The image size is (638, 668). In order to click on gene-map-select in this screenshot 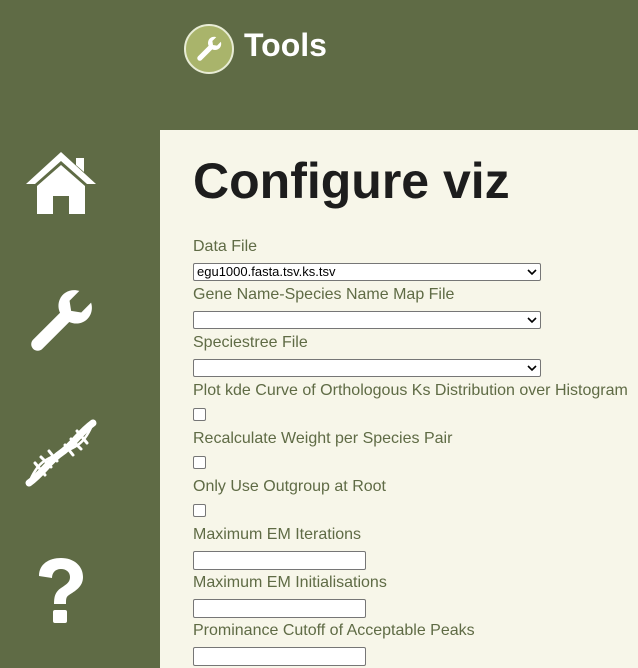, I will do `click(367, 320)`.